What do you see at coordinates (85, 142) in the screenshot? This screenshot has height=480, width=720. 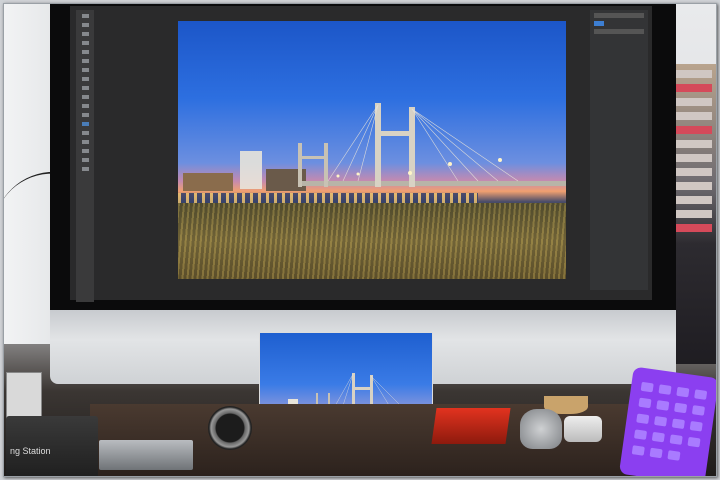 I see `path-select-icon` at bounding box center [85, 142].